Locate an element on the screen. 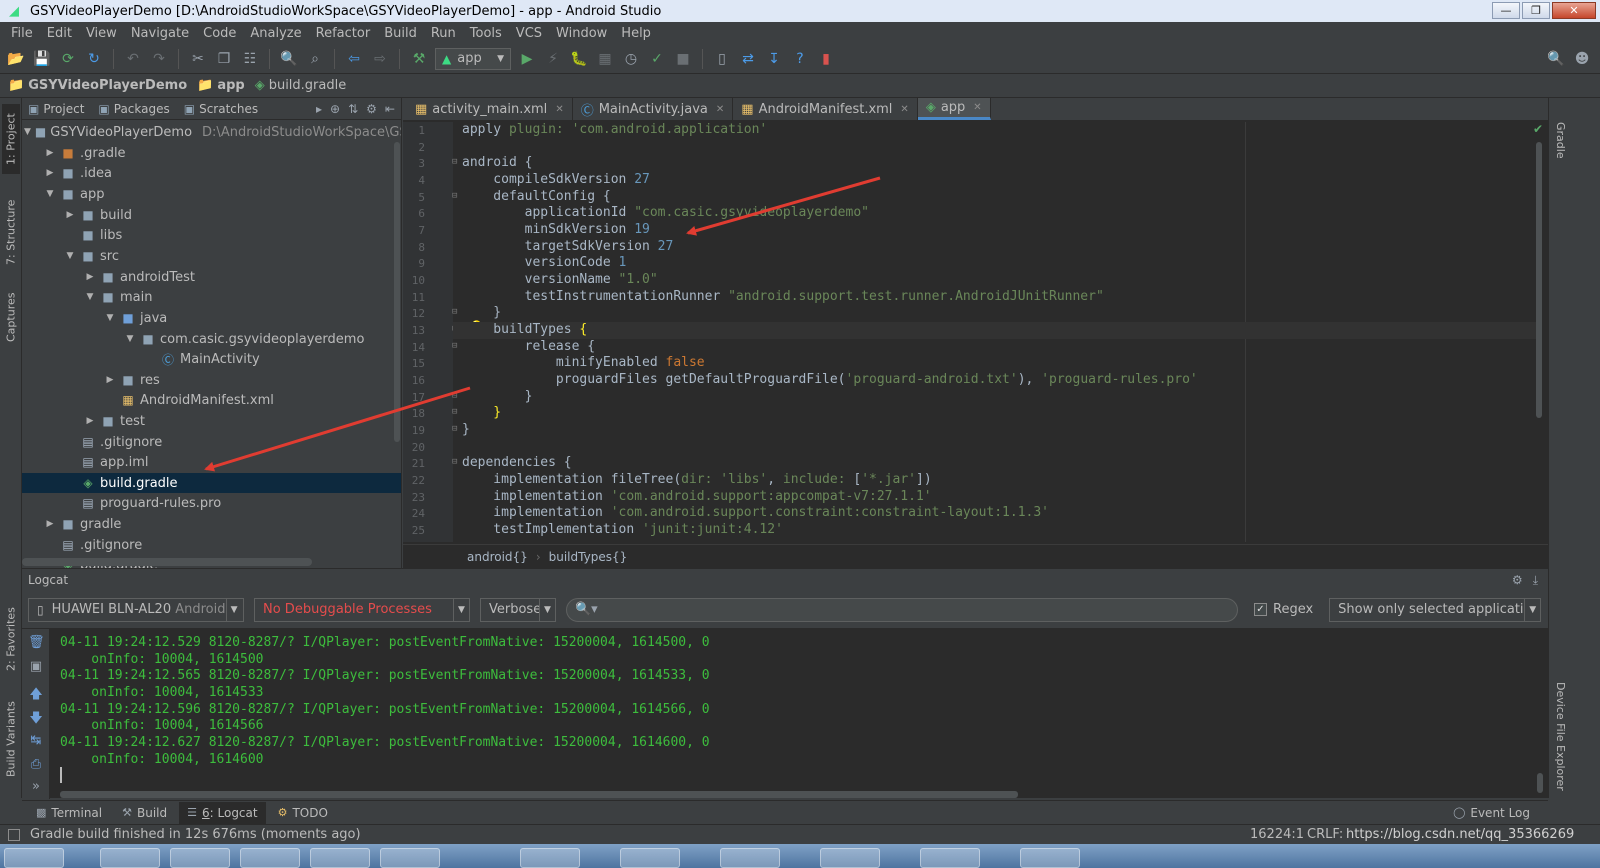 The height and width of the screenshot is (868, 1600). log-level-dropdown: Verbose ▼ is located at coordinates (518, 609).